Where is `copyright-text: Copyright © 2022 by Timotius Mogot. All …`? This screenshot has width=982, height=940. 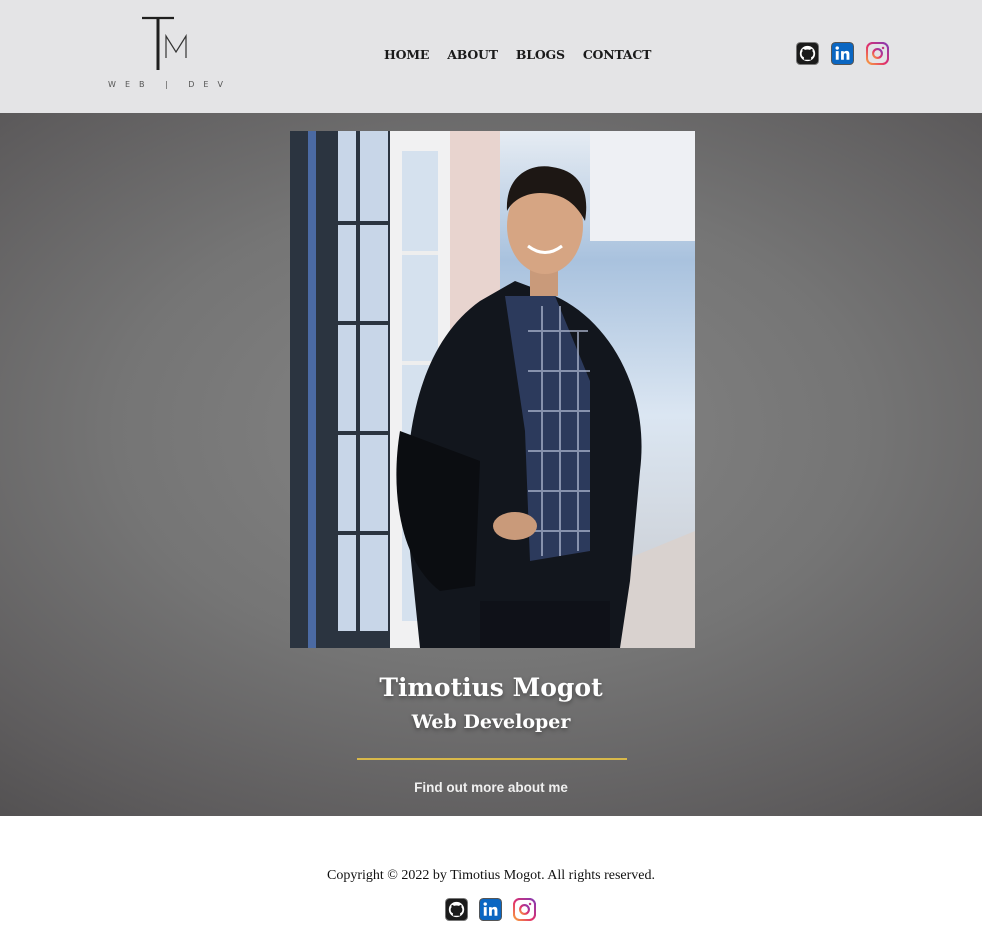
copyright-text: Copyright © 2022 by Timotius Mogot. All … is located at coordinates (491, 875).